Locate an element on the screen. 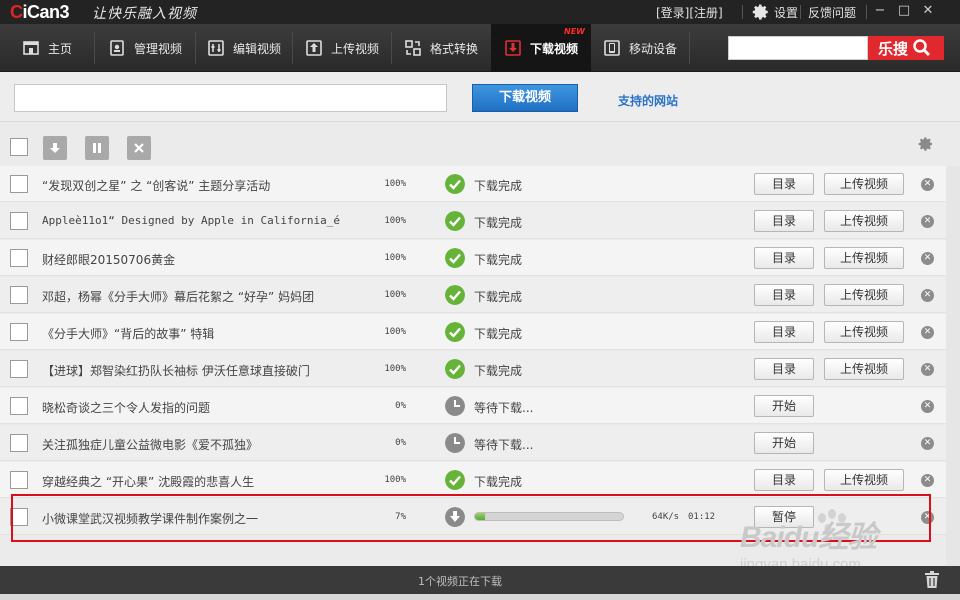 This screenshot has height=600, width=960. nav-label: 管理视频 is located at coordinates (157, 48).